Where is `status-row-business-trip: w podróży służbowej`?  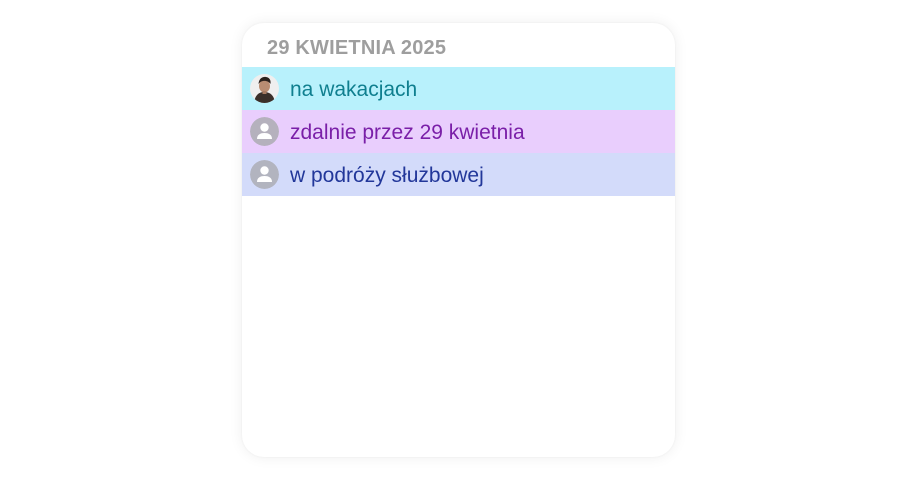
status-row-business-trip: w podróży służbowej is located at coordinates (458, 174).